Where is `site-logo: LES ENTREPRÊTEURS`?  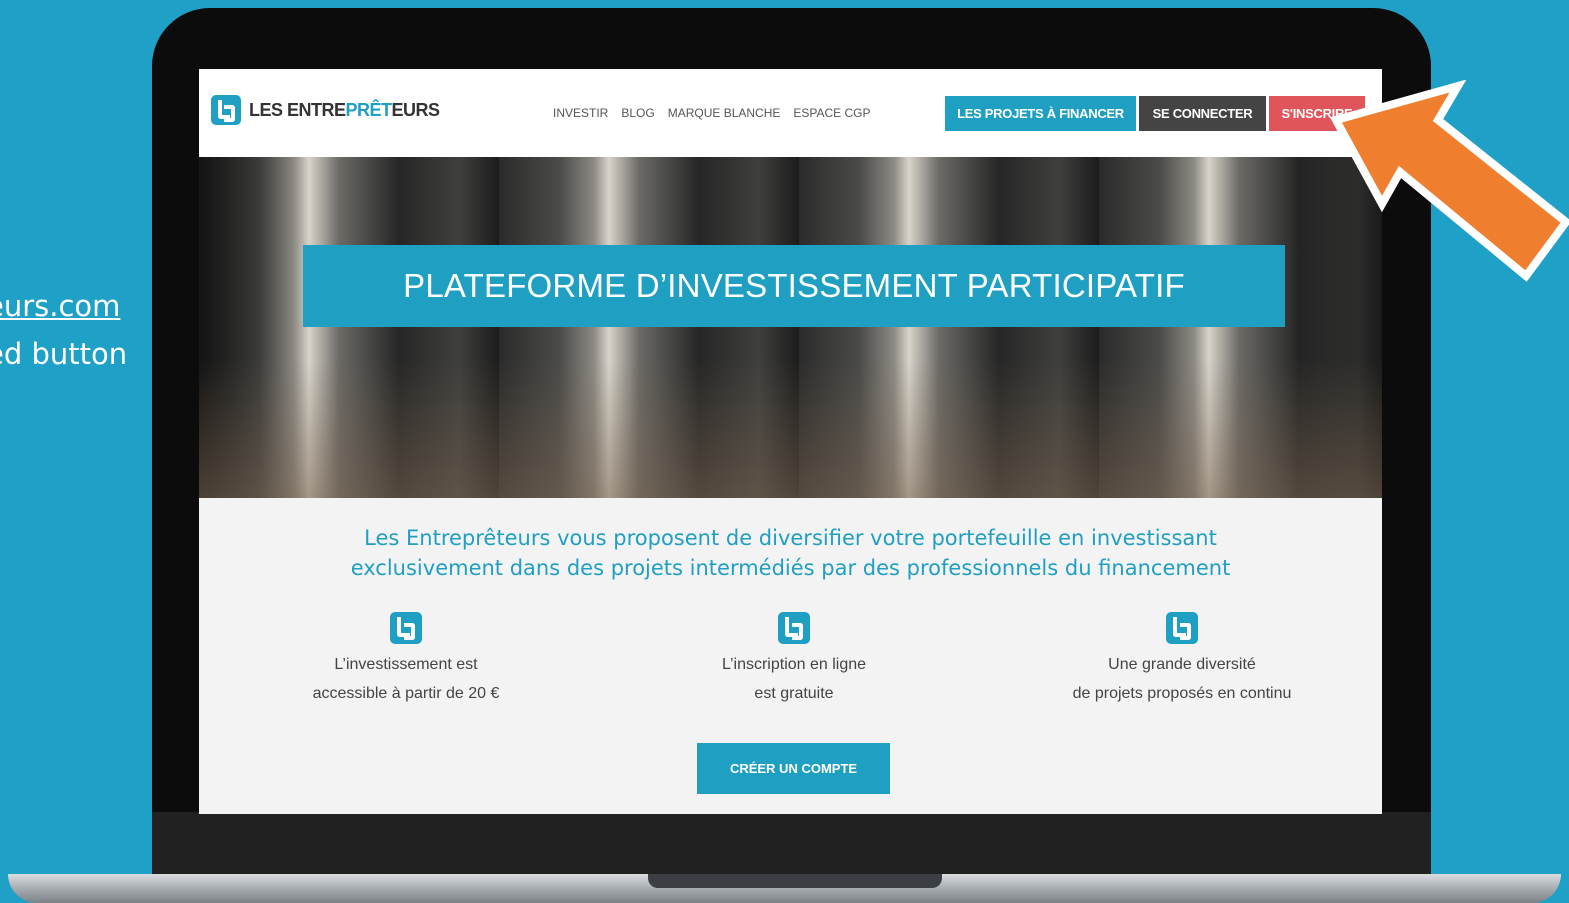
site-logo: LES ENTREPRÊTEURS is located at coordinates (325, 110).